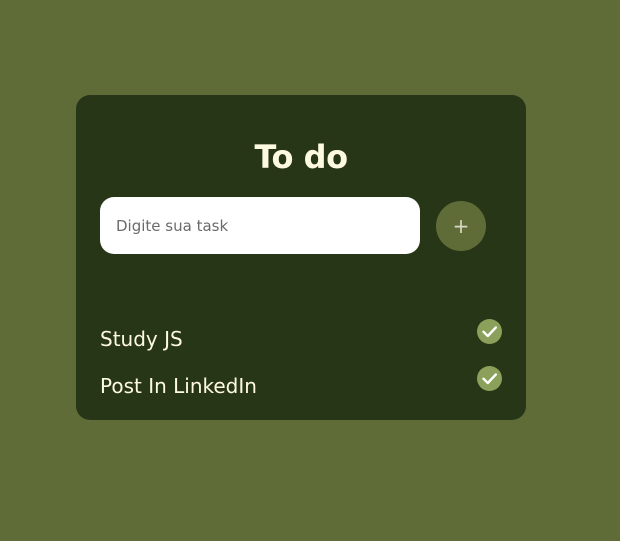 The image size is (620, 541). Describe the element at coordinates (178, 385) in the screenshot. I see `task-label: Post In LinkedIn` at that location.